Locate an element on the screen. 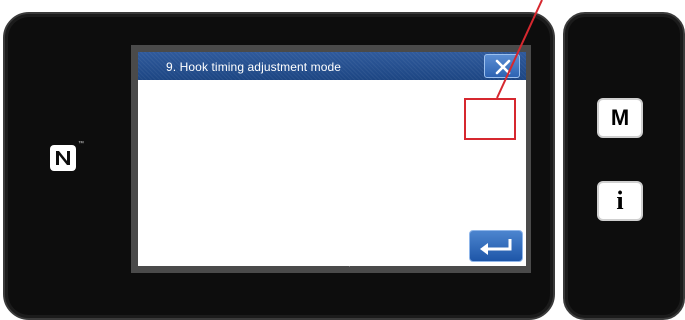 Image resolution: width=685 pixels, height=320 pixels. mode-button: M is located at coordinates (620, 118).